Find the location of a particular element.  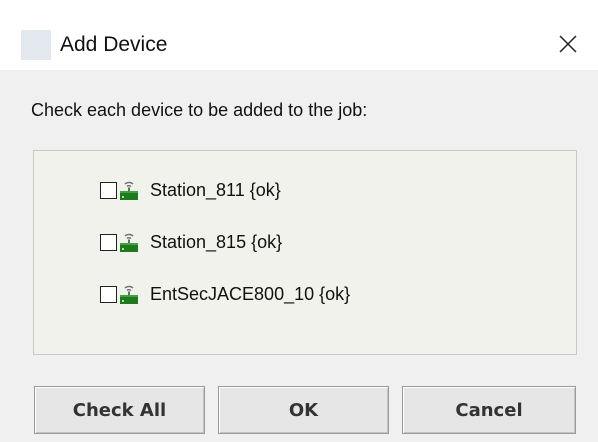

close-button is located at coordinates (568, 44).